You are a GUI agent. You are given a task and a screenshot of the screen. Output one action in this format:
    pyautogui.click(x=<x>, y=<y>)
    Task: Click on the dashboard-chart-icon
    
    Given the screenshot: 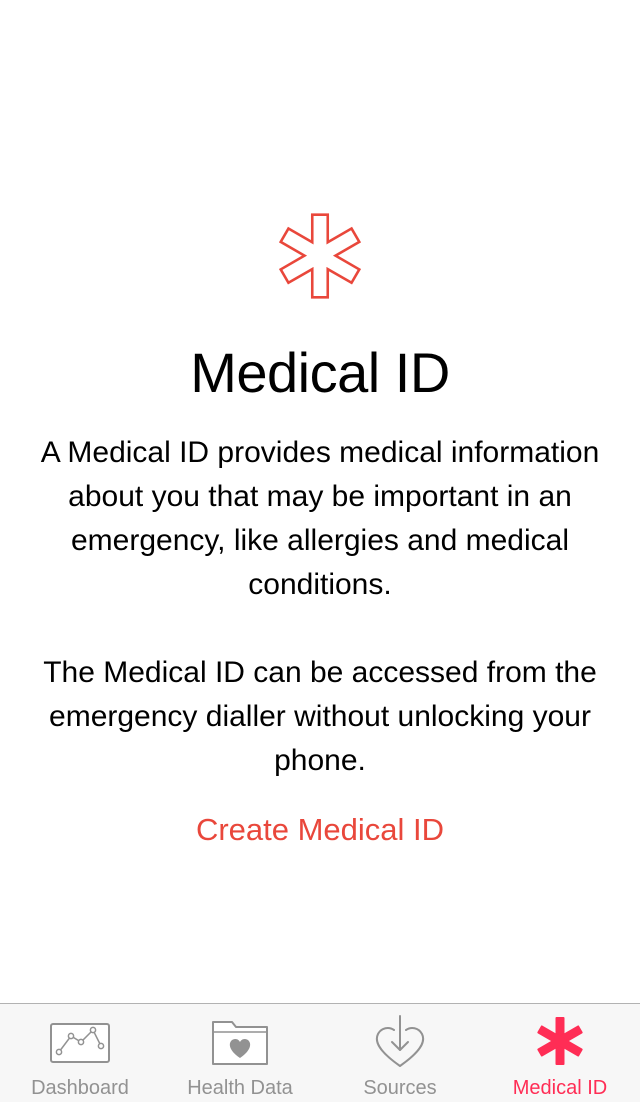 What is the action you would take?
    pyautogui.click(x=80, y=1043)
    